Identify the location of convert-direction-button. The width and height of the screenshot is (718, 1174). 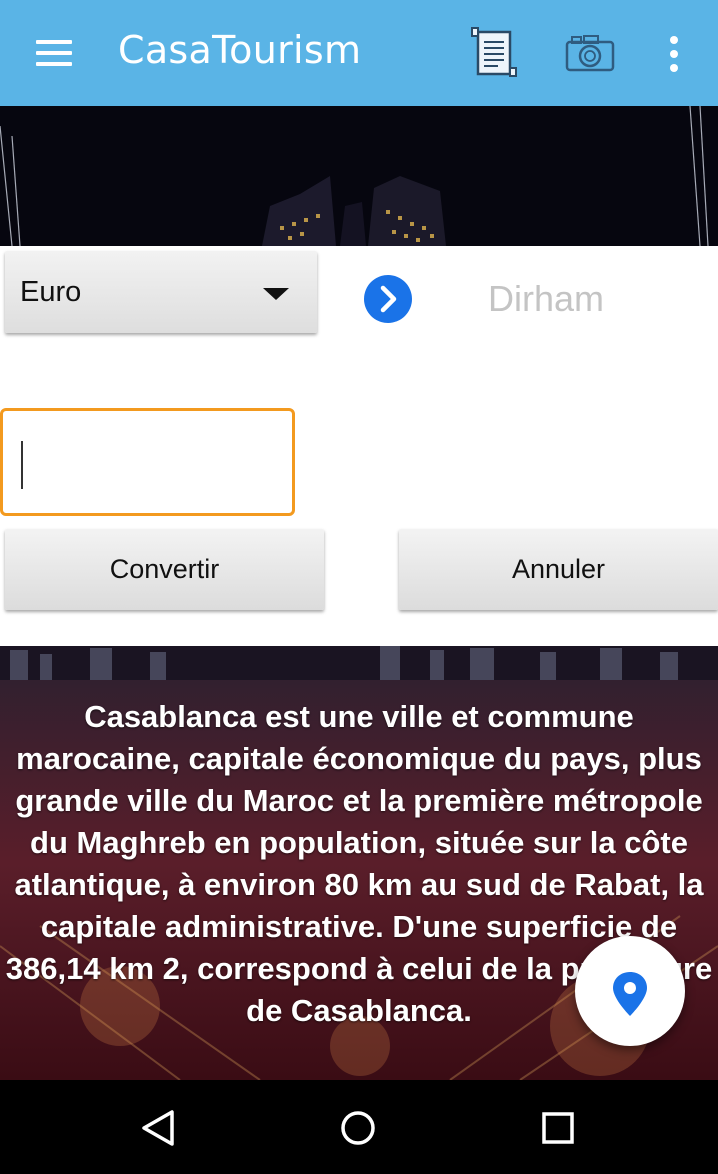
(388, 299).